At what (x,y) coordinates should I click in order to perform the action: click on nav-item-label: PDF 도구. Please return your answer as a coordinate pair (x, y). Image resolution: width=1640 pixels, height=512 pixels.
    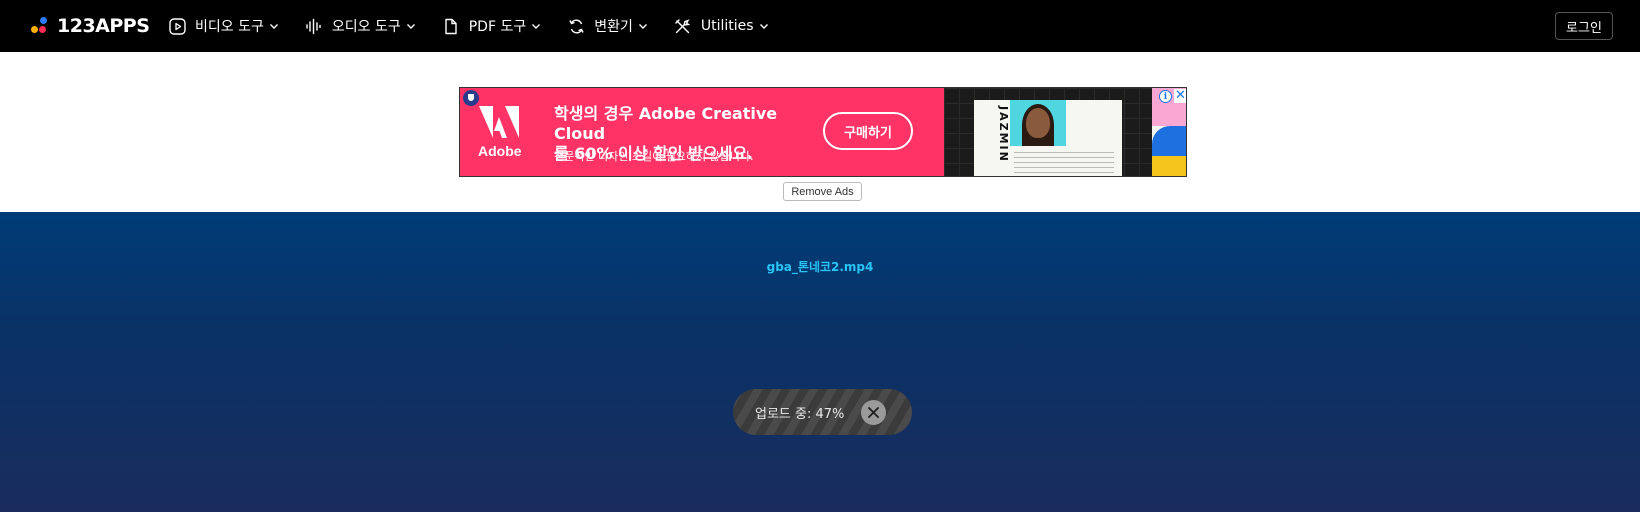
    Looking at the image, I should click on (497, 27).